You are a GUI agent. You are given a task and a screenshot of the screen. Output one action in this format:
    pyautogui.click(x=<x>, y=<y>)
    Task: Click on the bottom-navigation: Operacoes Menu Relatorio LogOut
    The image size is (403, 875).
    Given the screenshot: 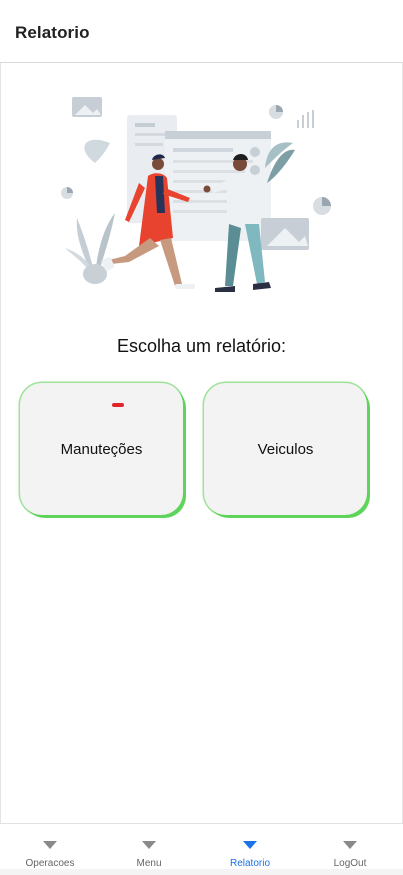 What is the action you would take?
    pyautogui.click(x=201, y=849)
    